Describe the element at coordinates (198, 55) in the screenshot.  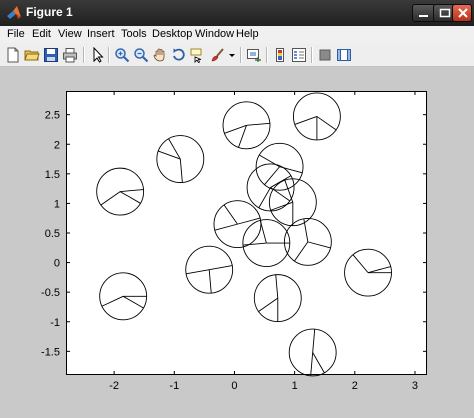
I see `data-cursor-icon` at that location.